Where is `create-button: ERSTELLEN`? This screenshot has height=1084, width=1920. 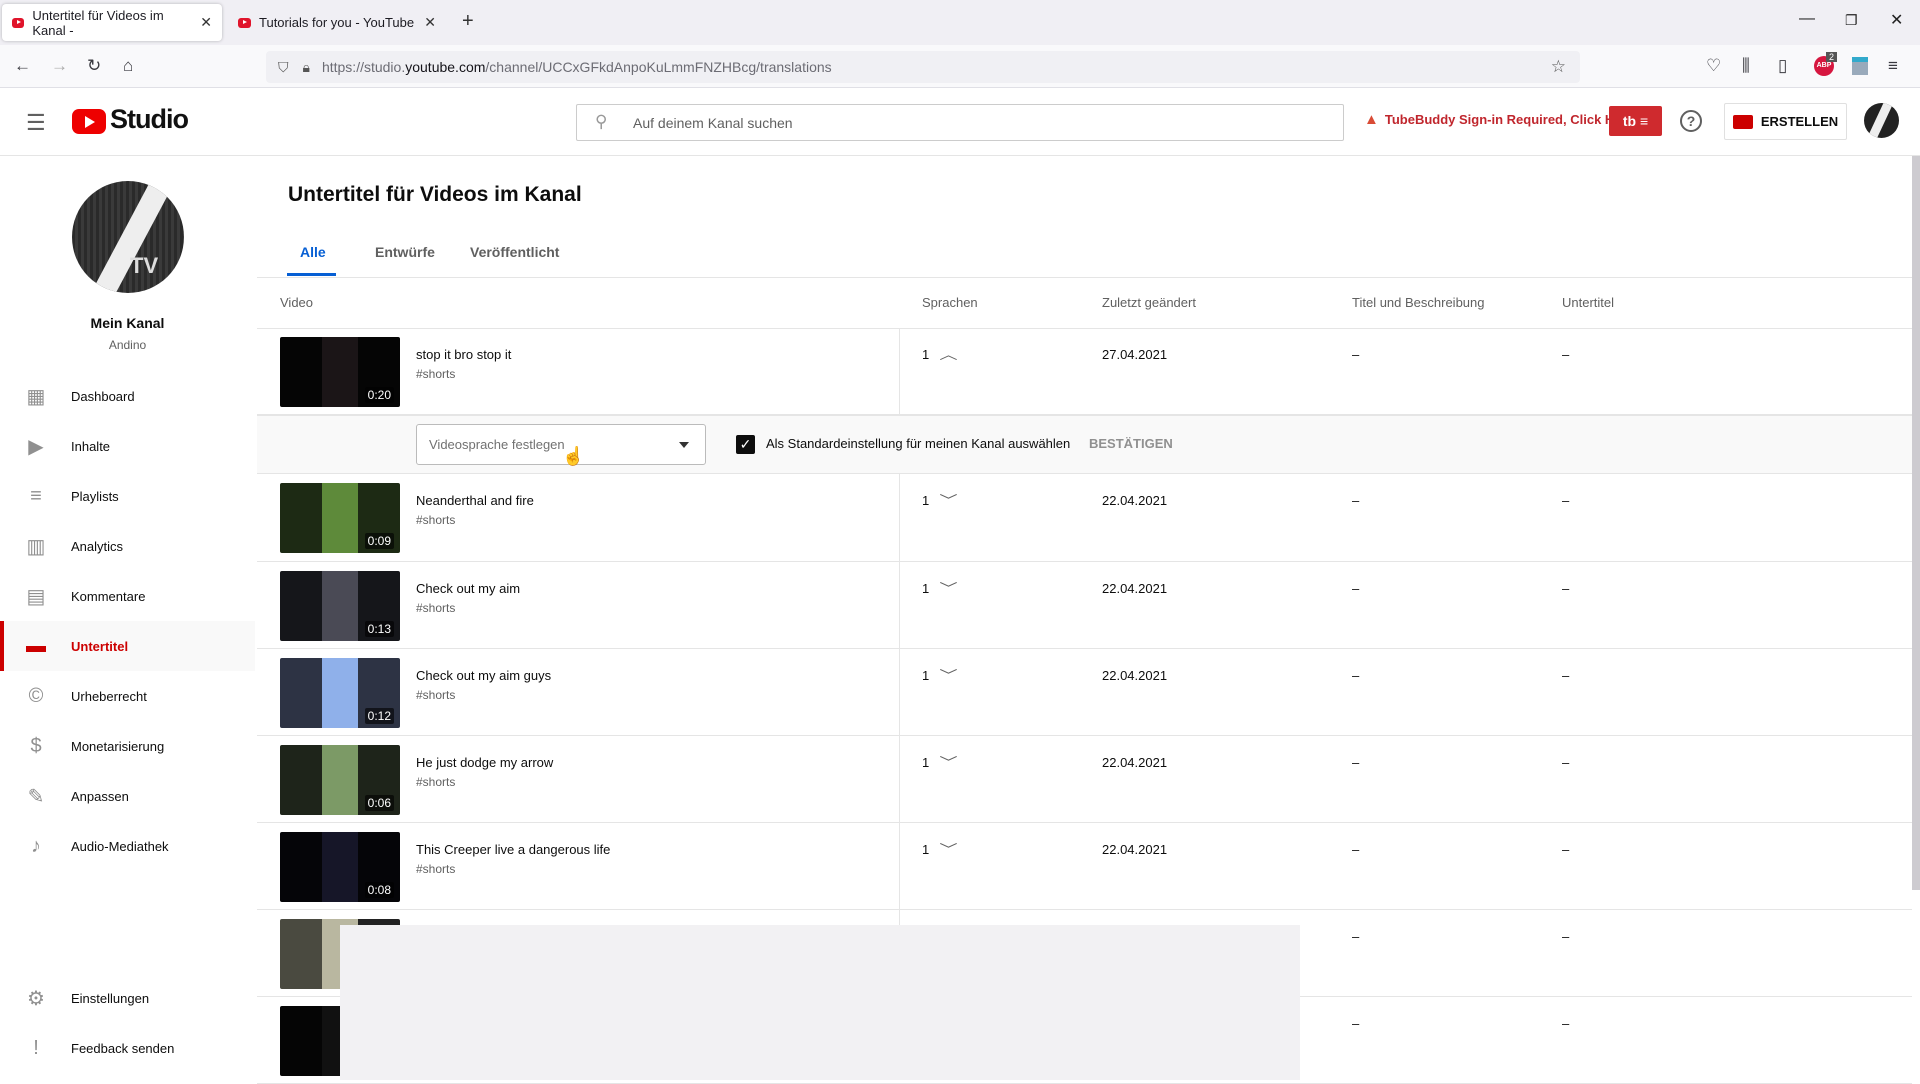
create-button: ERSTELLEN is located at coordinates (1785, 121).